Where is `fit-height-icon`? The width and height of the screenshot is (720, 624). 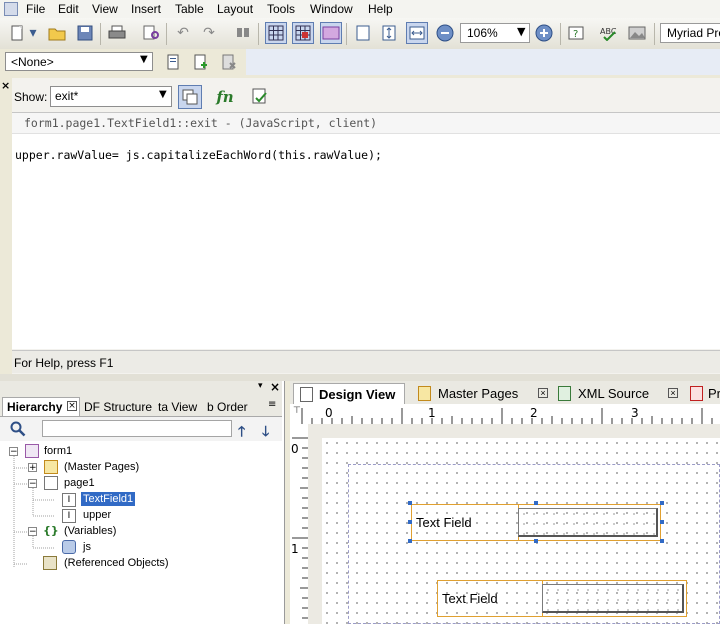
fit-height-icon is located at coordinates (389, 33).